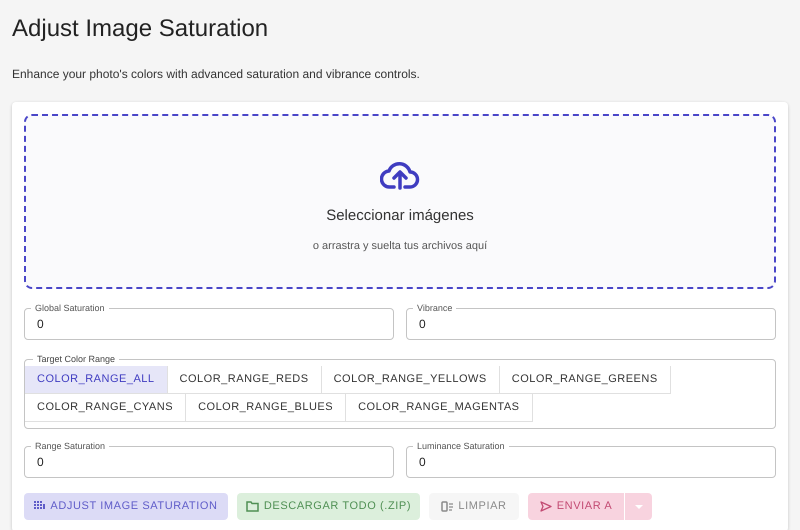  What do you see at coordinates (461, 446) in the screenshot?
I see `field-label: Luminance Saturation` at bounding box center [461, 446].